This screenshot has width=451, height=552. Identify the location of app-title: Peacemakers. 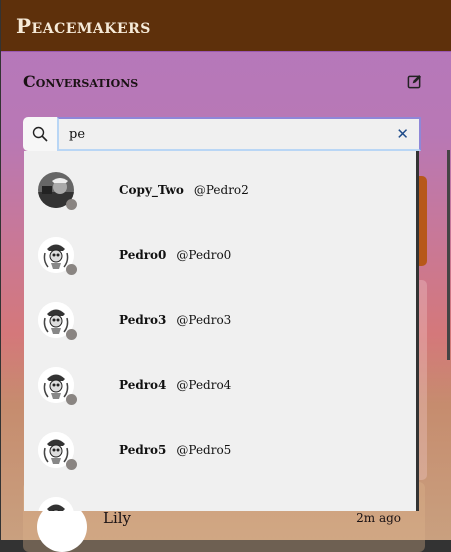
(83, 25).